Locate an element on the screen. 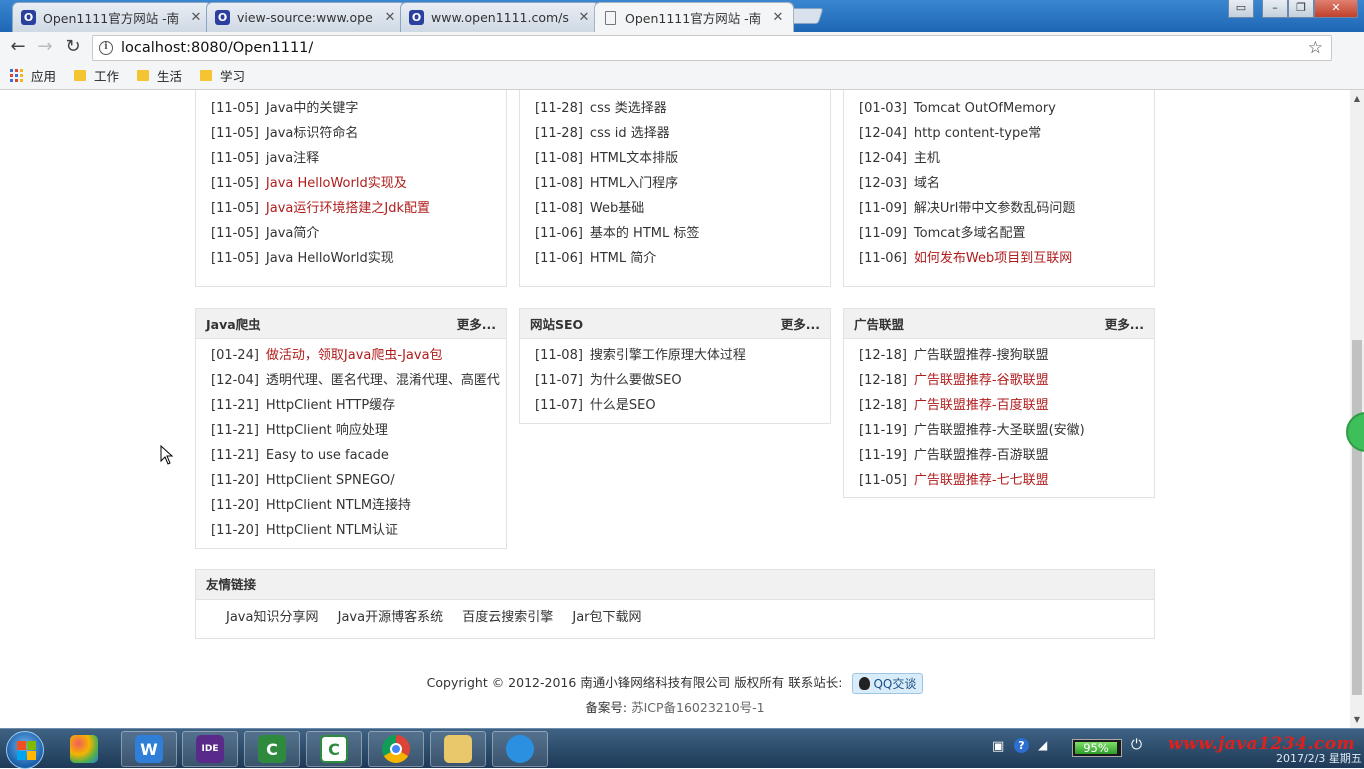  scrollbar-thumb is located at coordinates (1357, 517).